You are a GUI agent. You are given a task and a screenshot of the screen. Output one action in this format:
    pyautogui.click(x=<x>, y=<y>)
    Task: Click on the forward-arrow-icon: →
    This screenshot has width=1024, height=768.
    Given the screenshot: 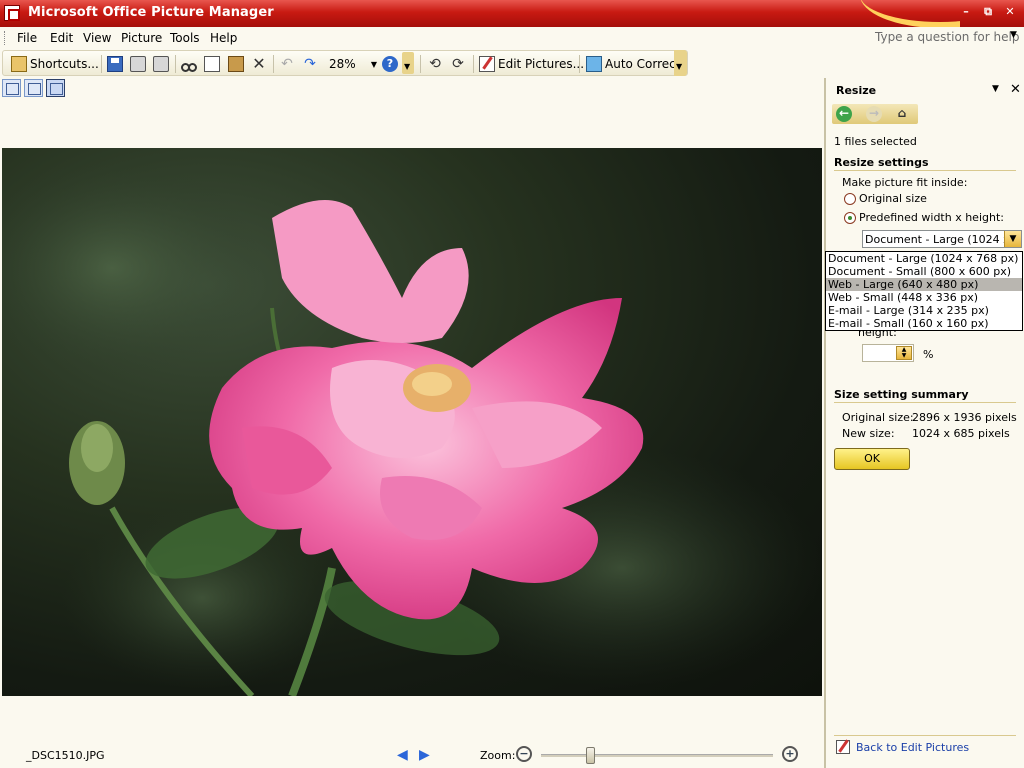 What is the action you would take?
    pyautogui.click(x=874, y=114)
    